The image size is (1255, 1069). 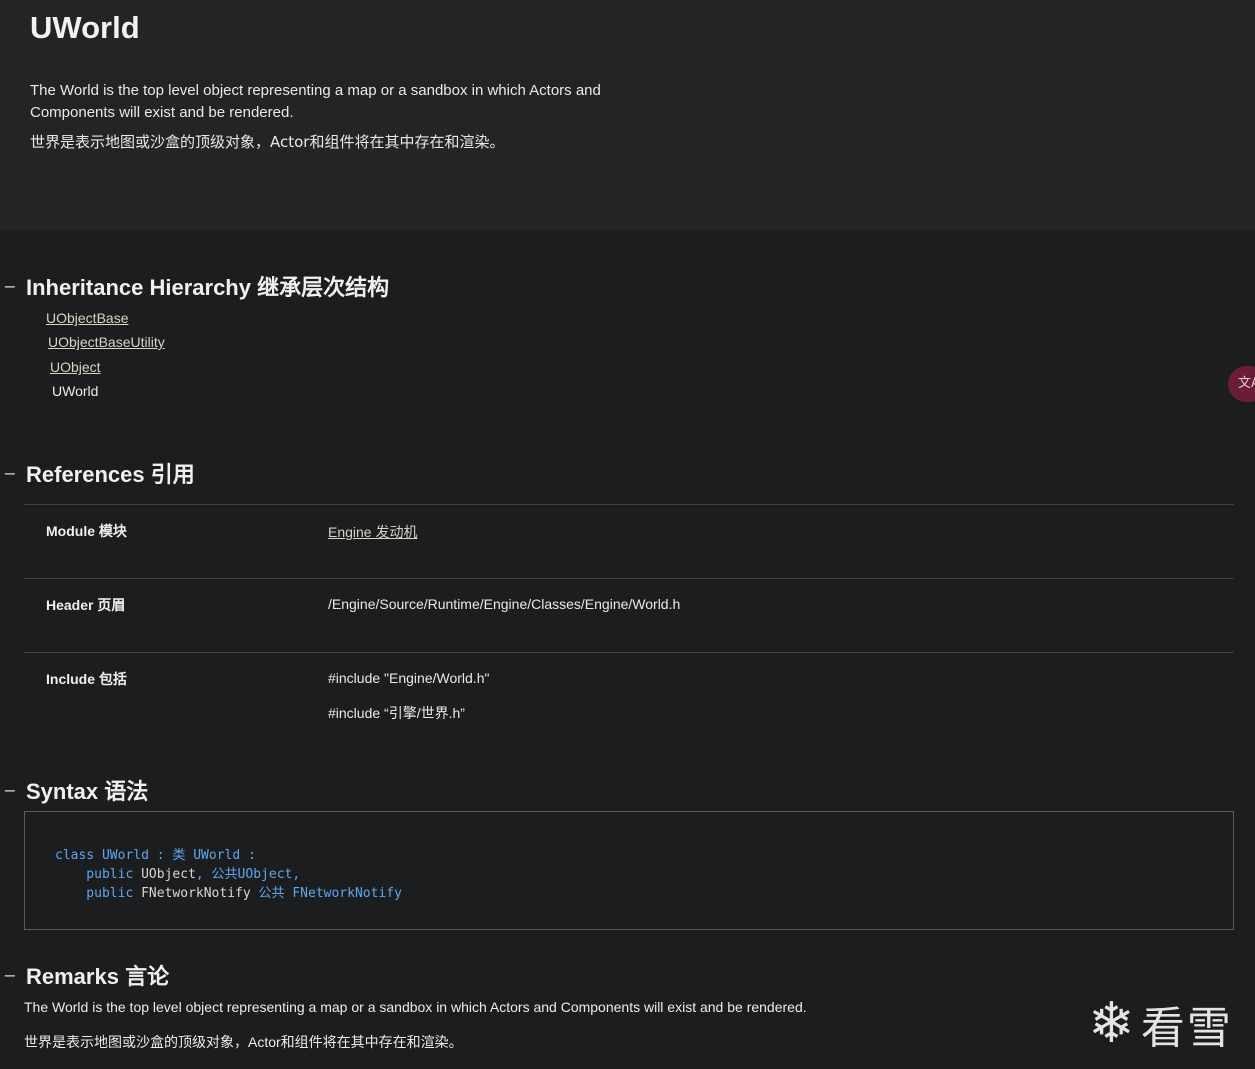 I want to click on inheritance-item-uobject: UObject, so click(x=75, y=367).